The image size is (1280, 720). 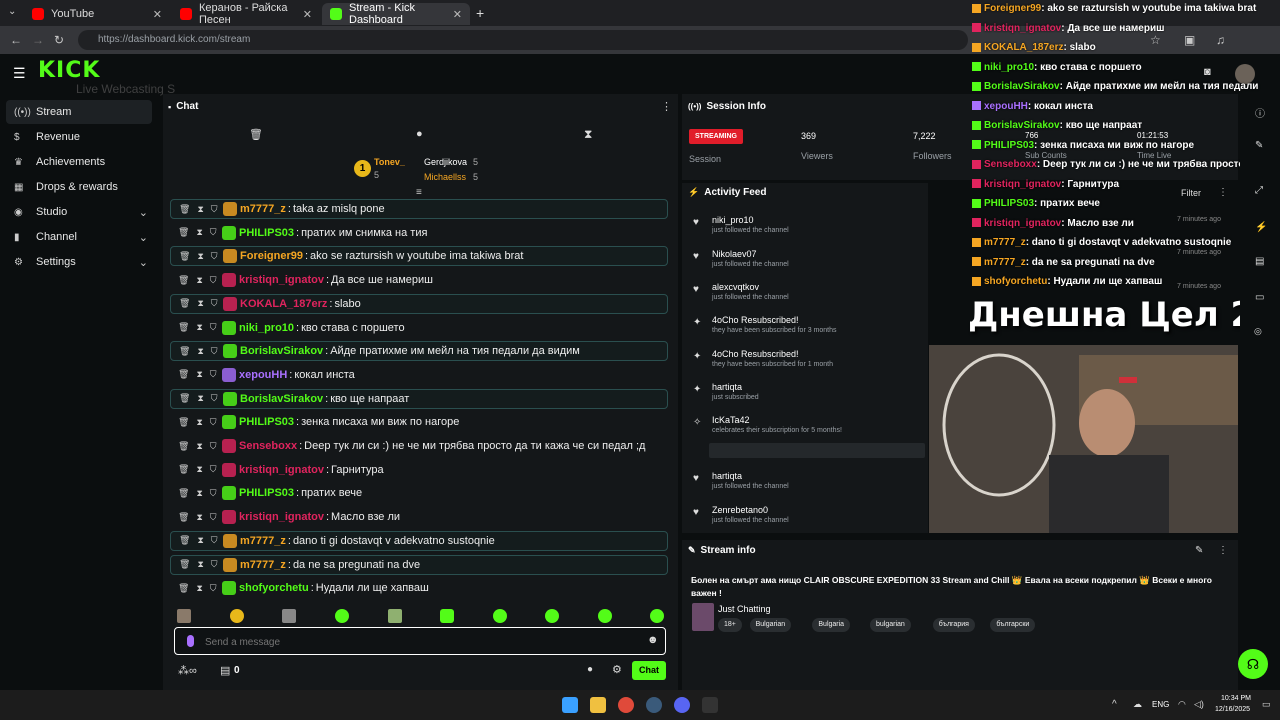 I want to click on sidebar-item-studio: ◉ Studio ⌄, so click(x=79, y=212).